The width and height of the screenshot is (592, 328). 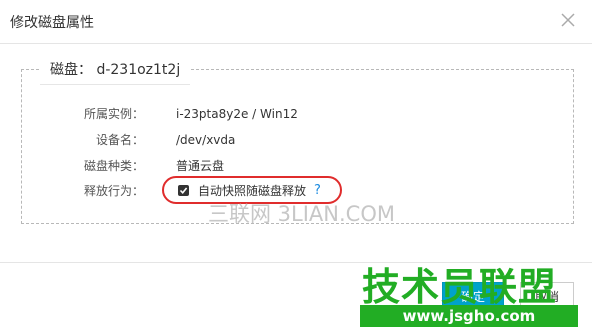 What do you see at coordinates (206, 140) in the screenshot?
I see `device-value: /dev/xvda` at bounding box center [206, 140].